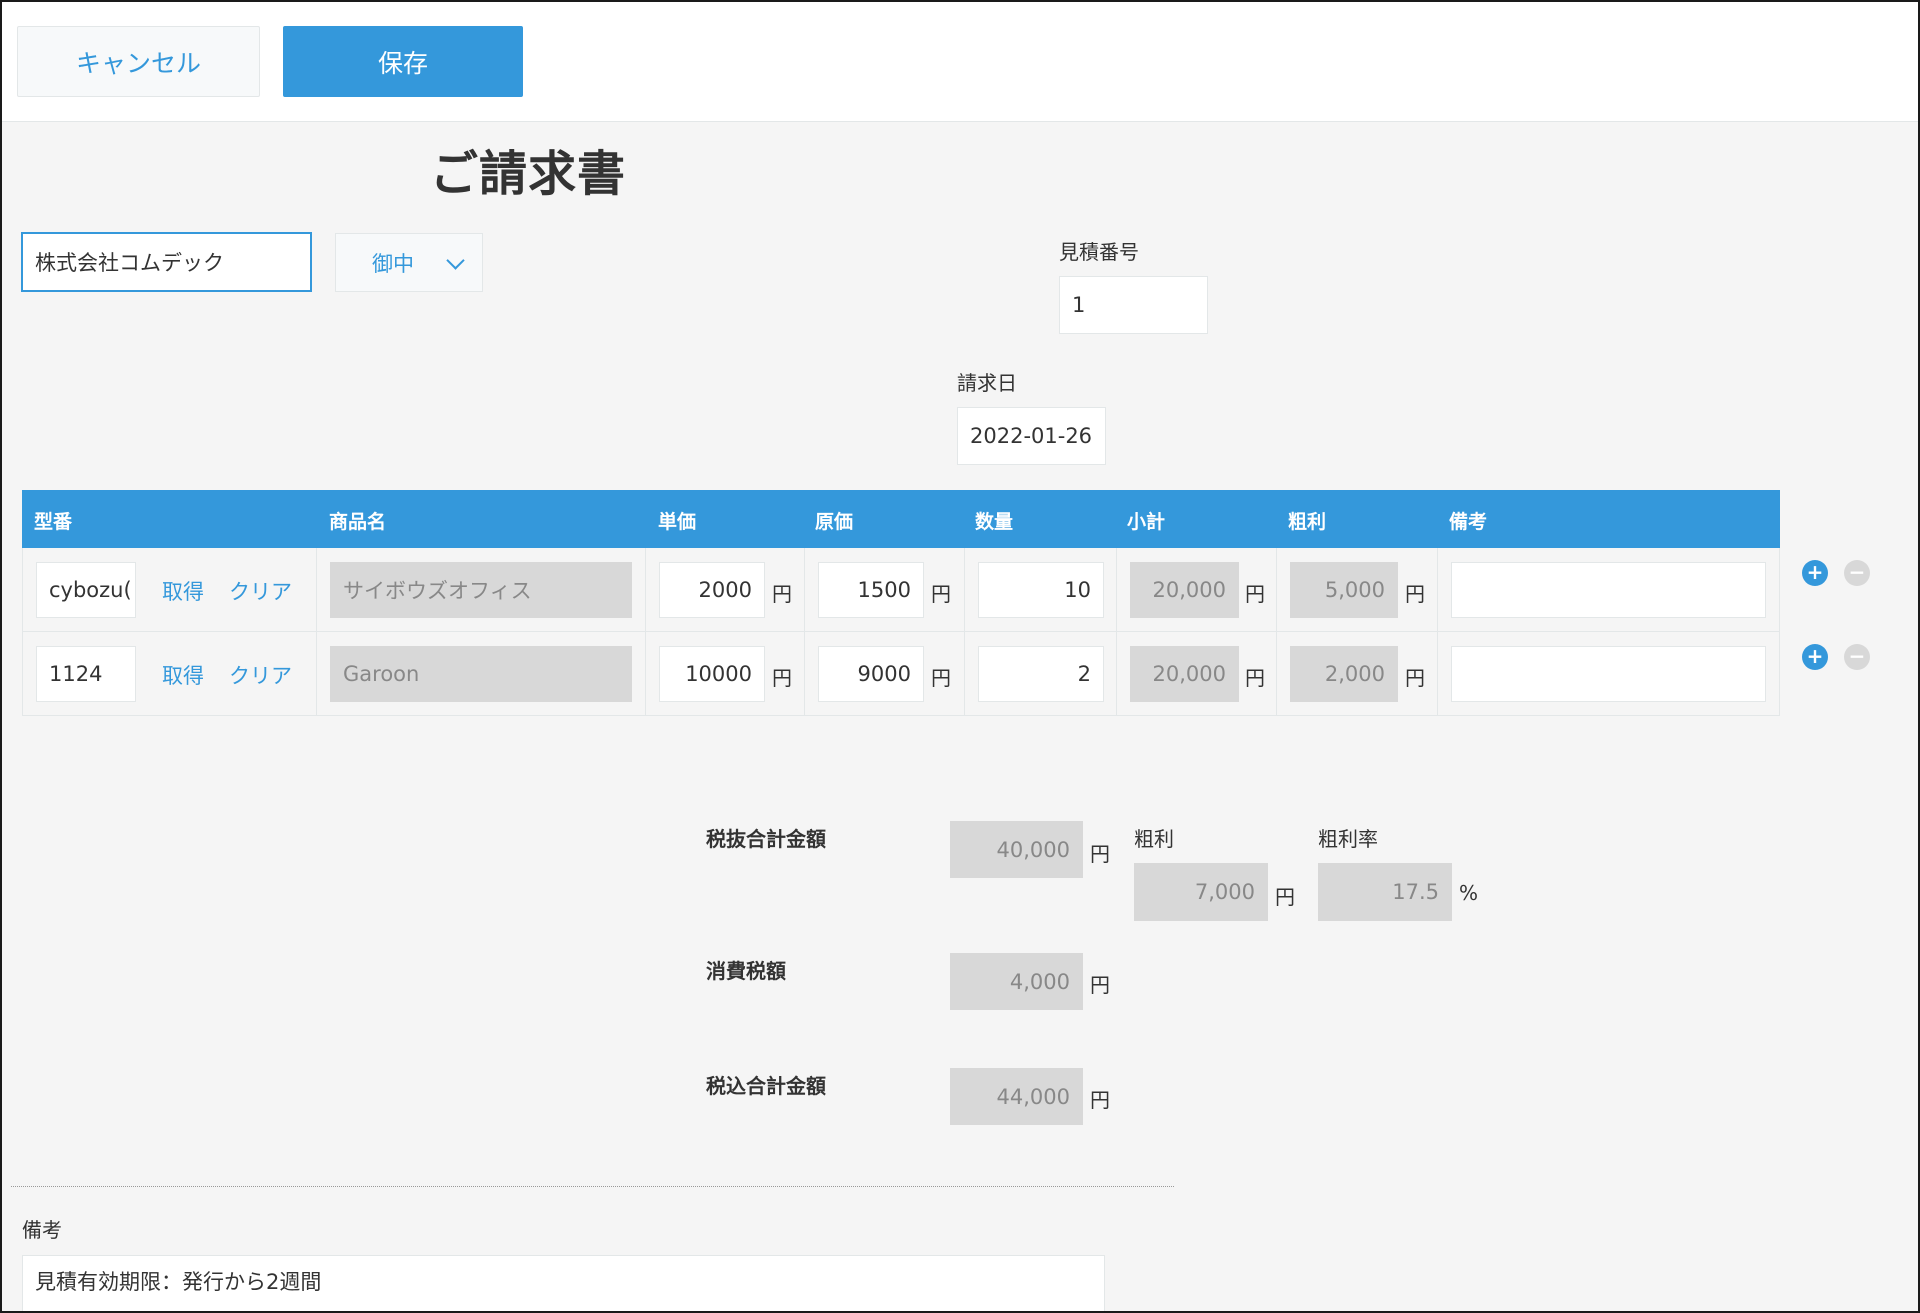 Image resolution: width=1920 pixels, height=1313 pixels. What do you see at coordinates (960, 62) in the screenshot?
I see `toolbar: キャンセル 保存` at bounding box center [960, 62].